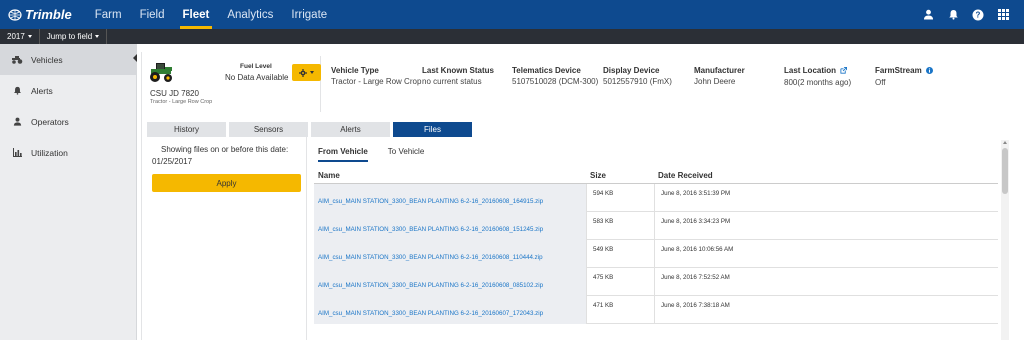 This screenshot has width=1024, height=340. What do you see at coordinates (603, 221) in the screenshot?
I see `file-size: 583 KB` at bounding box center [603, 221].